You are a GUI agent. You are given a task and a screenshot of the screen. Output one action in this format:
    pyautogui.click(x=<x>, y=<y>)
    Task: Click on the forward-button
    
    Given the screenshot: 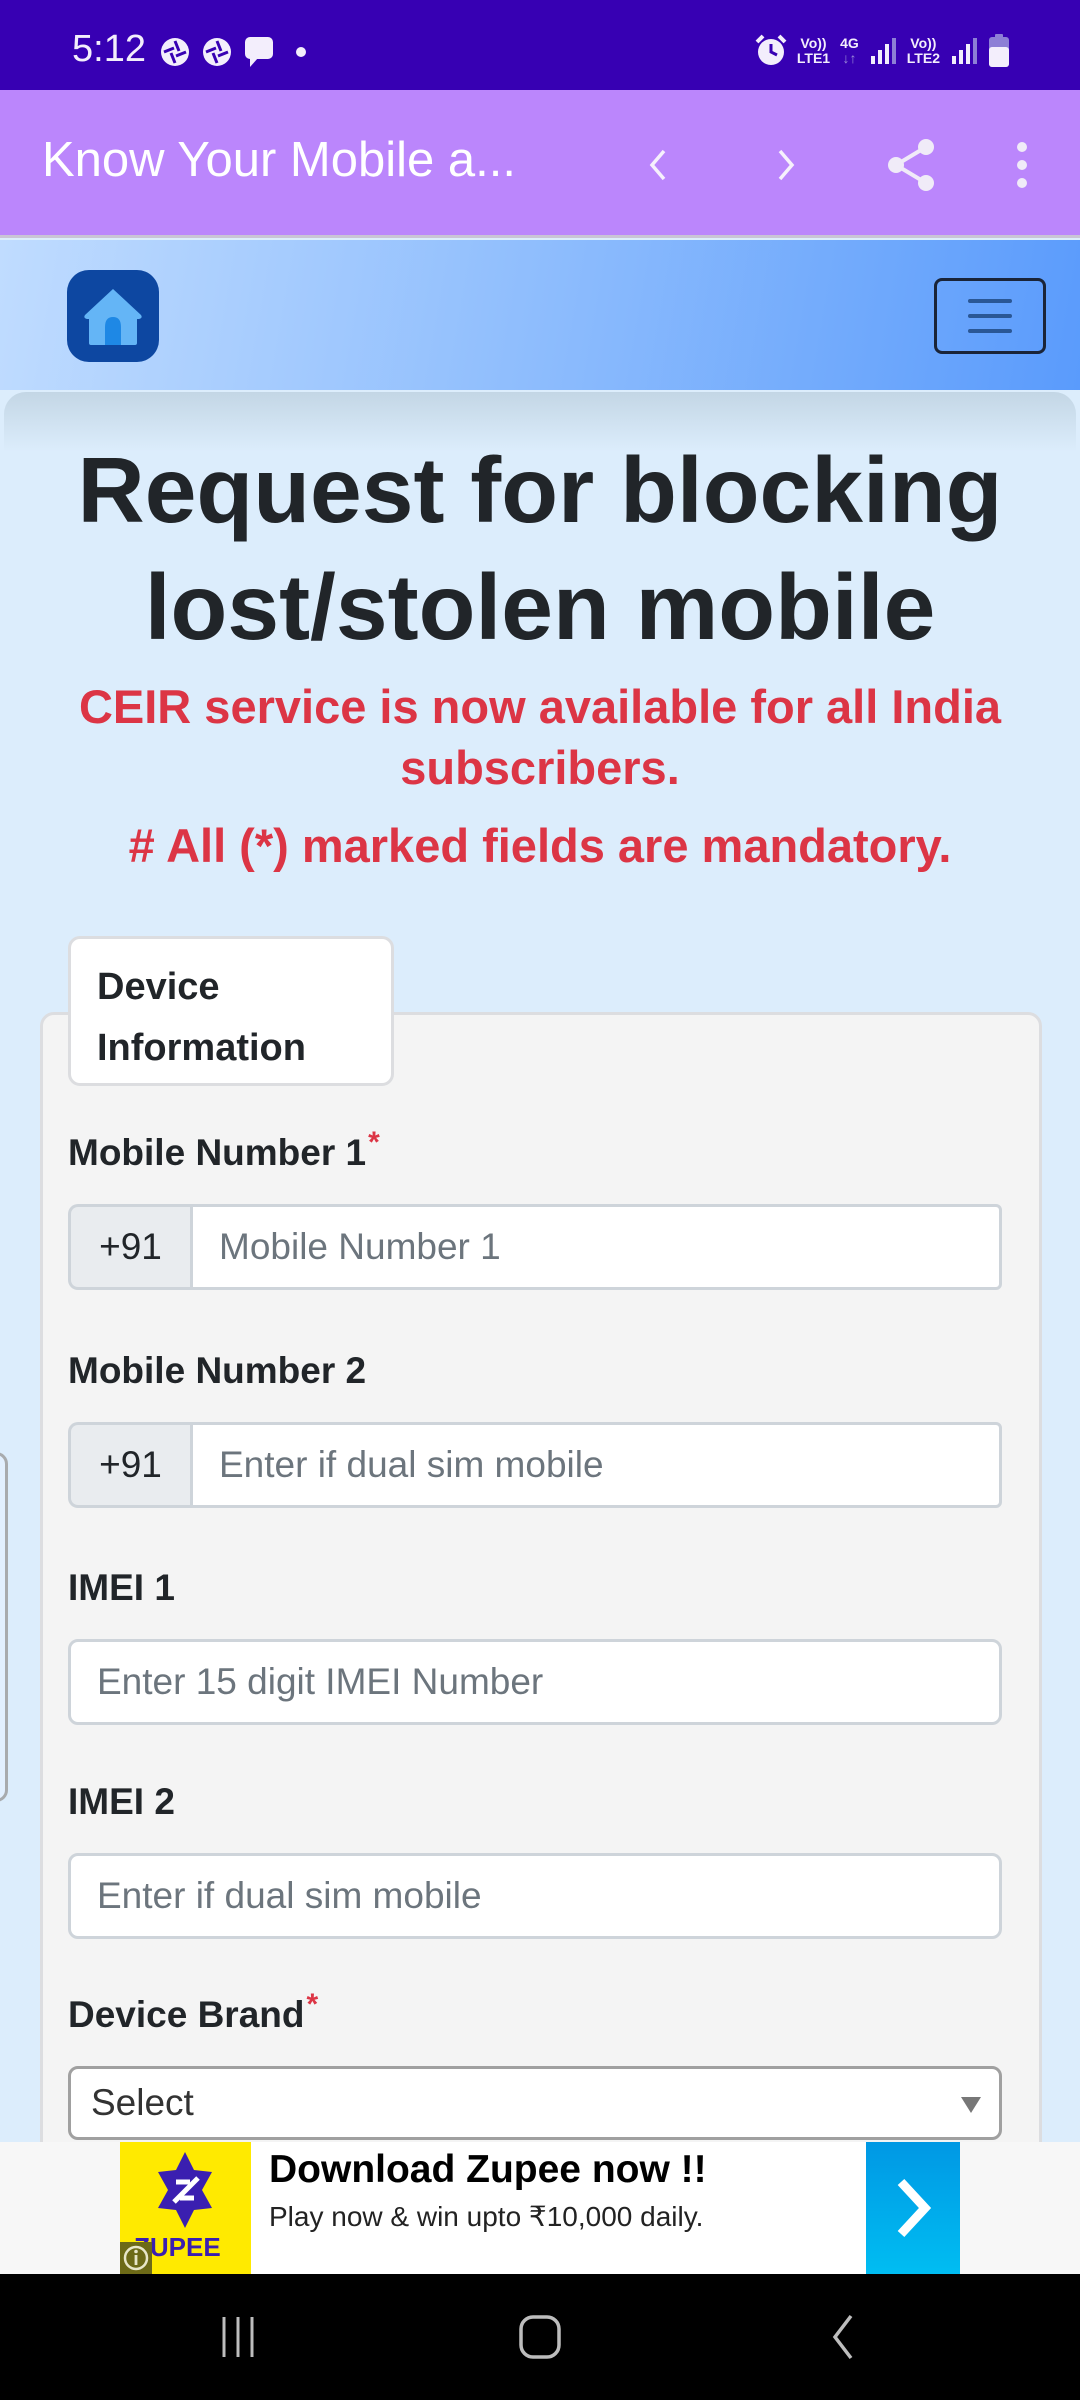 What is the action you would take?
    pyautogui.click(x=786, y=165)
    